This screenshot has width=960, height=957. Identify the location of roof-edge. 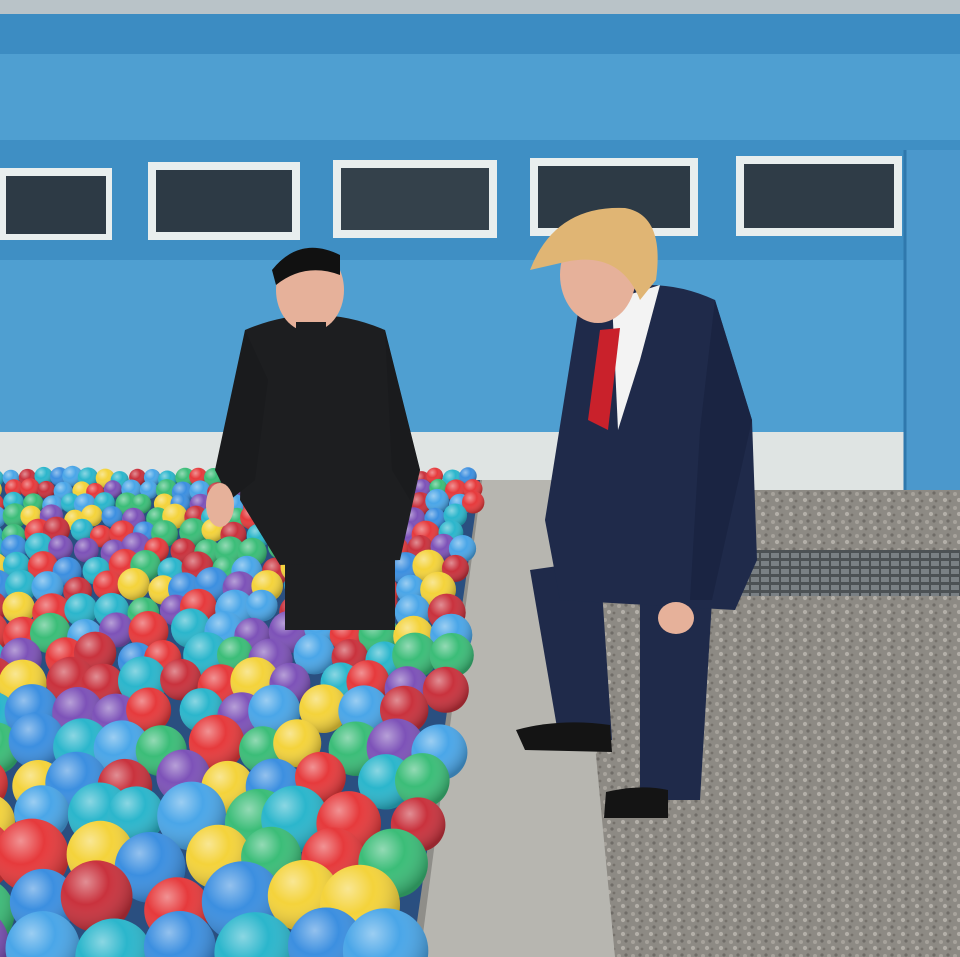
(480, 7).